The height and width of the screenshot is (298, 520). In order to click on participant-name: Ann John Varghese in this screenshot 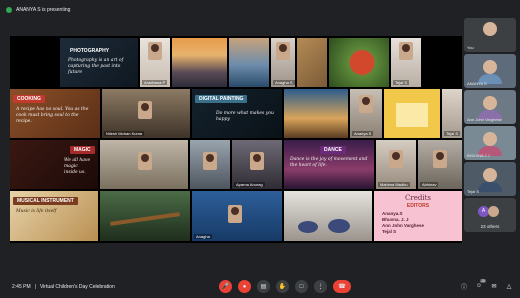, I will do `click(484, 119)`.